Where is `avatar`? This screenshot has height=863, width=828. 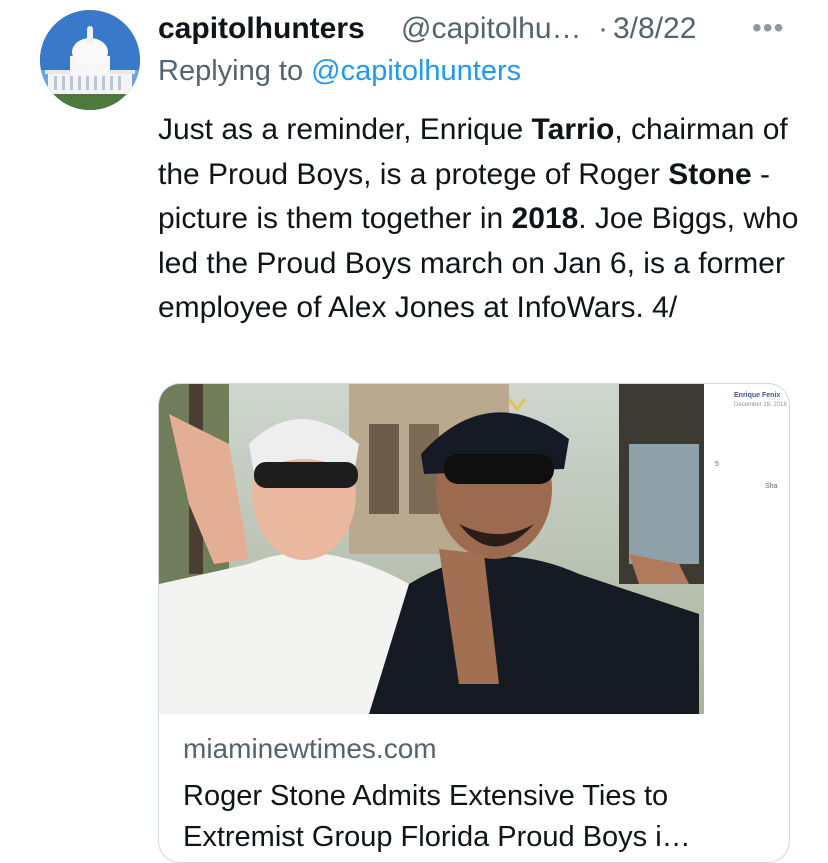
avatar is located at coordinates (90, 60).